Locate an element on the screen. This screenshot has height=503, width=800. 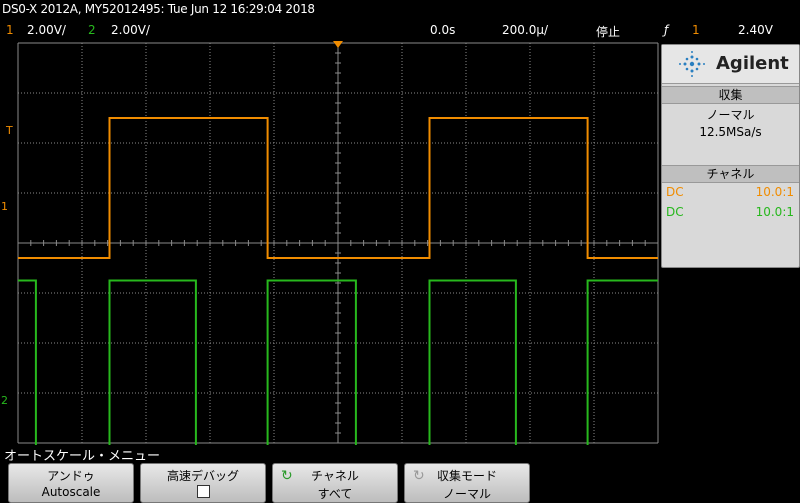
softkey-label: チャネル is located at coordinates (335, 476).